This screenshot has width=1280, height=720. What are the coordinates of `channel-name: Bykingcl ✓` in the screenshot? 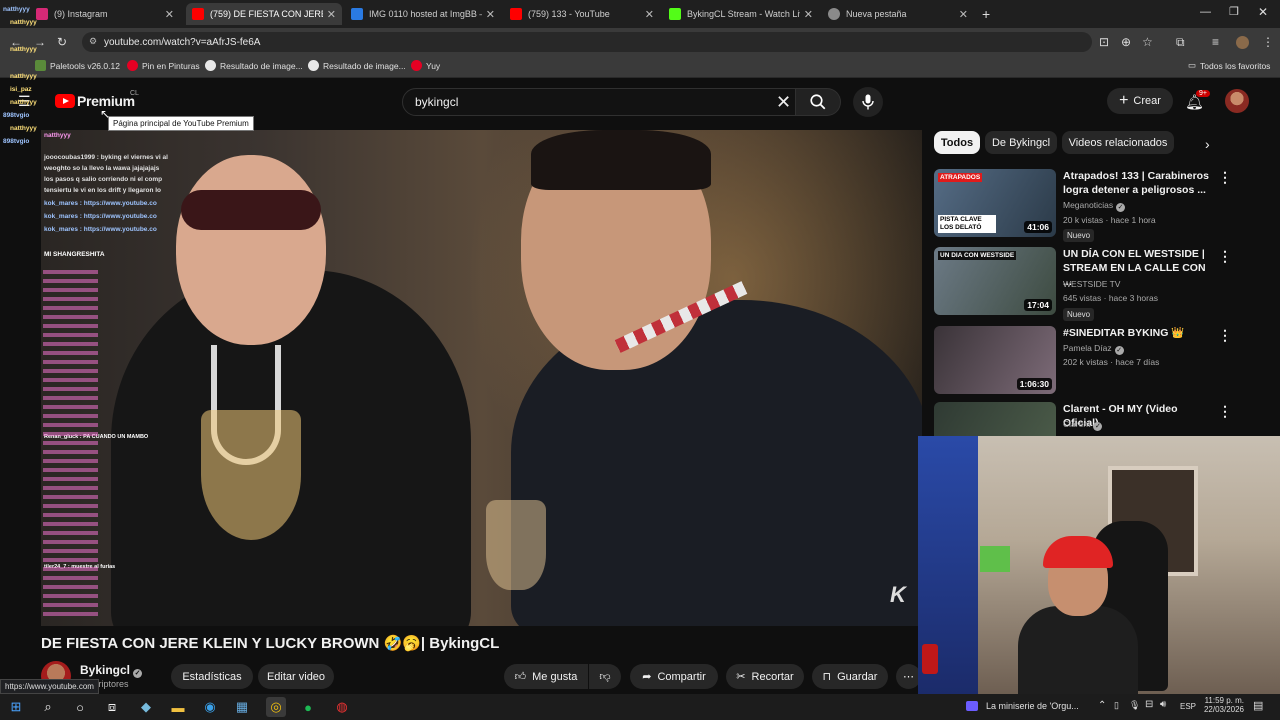 It's located at (111, 670).